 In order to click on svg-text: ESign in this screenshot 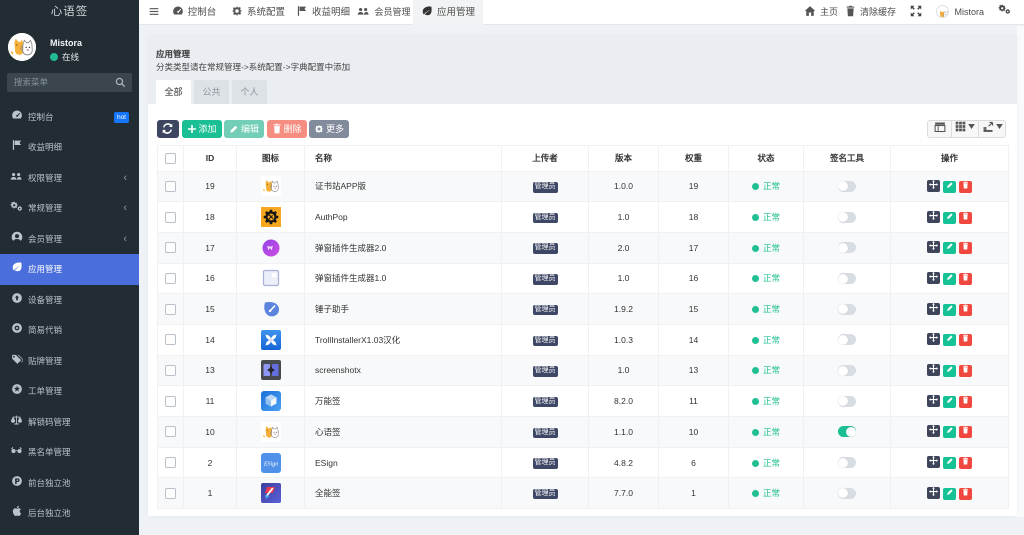, I will do `click(269, 464)`.